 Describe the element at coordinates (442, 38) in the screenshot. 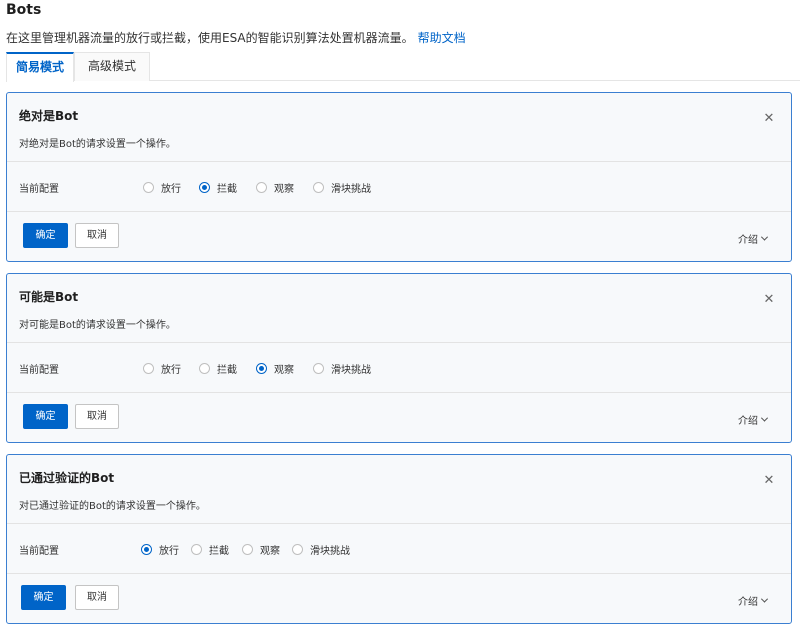

I see `help-doc-link: 帮助文档` at that location.